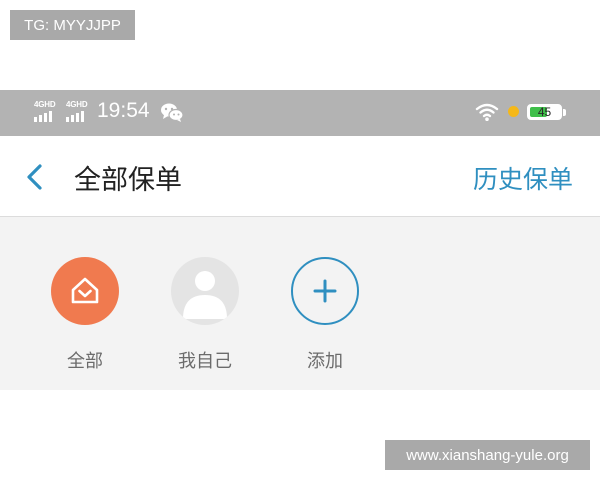  I want to click on status-bar: 4GHD 4GHD 19:54 45, so click(300, 113).